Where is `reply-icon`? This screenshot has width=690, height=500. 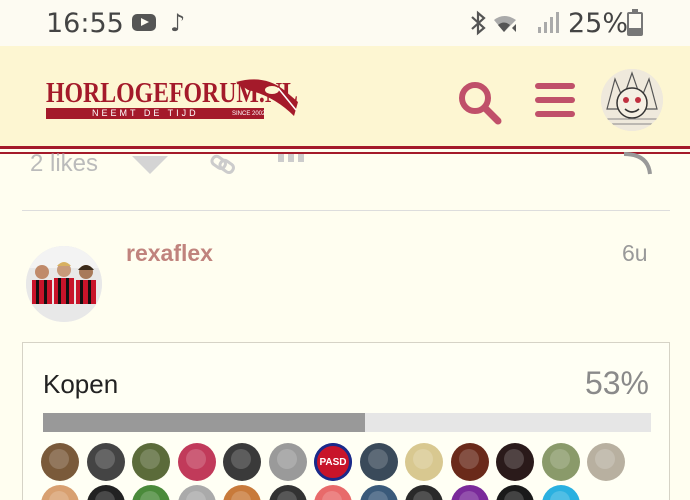 reply-icon is located at coordinates (634, 163).